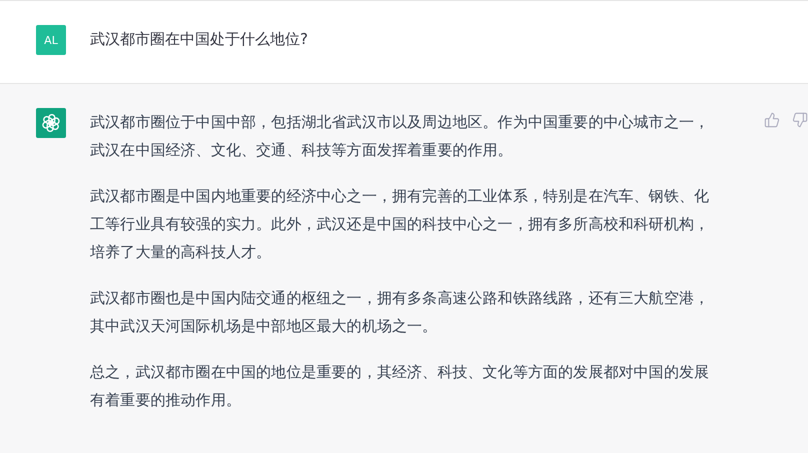 The image size is (808, 453). I want to click on thumbs-up-icon, so click(772, 120).